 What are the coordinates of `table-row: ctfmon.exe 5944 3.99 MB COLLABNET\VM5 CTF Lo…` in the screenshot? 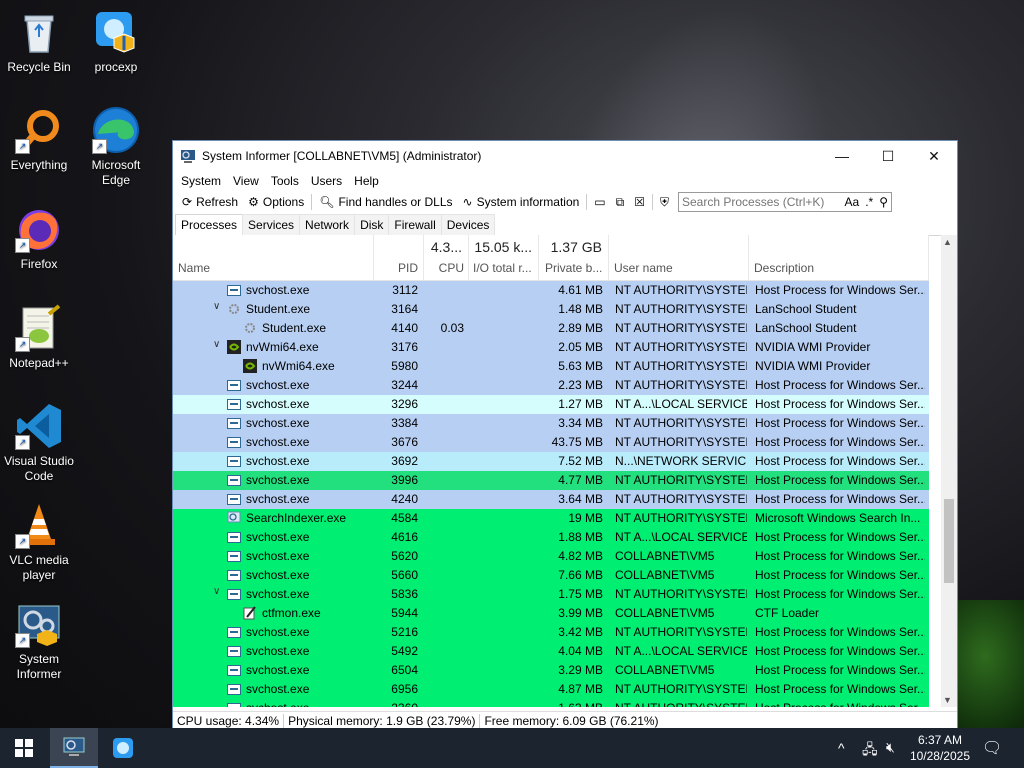 It's located at (551, 613).